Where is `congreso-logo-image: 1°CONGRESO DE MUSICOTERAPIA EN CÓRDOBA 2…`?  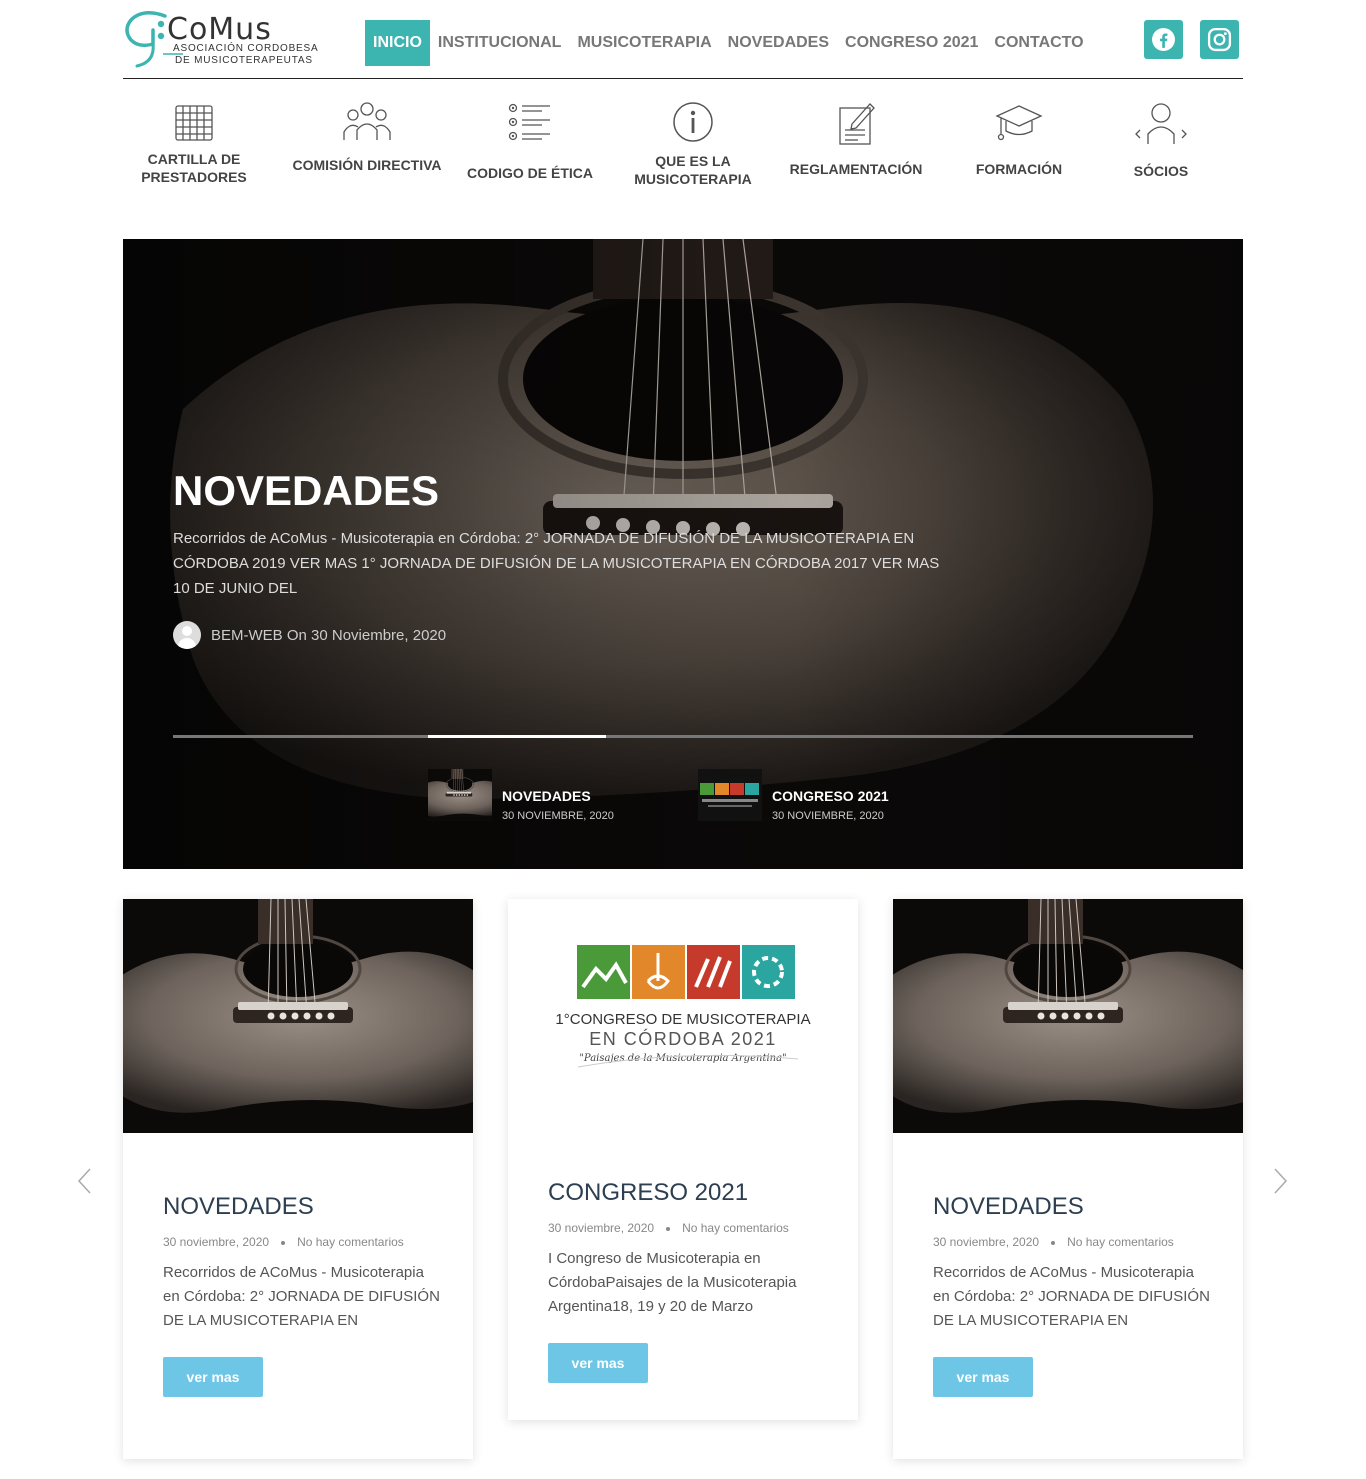
congreso-logo-image: 1°CONGRESO DE MUSICOTERAPIA EN CÓRDOBA 2… is located at coordinates (683, 1006).